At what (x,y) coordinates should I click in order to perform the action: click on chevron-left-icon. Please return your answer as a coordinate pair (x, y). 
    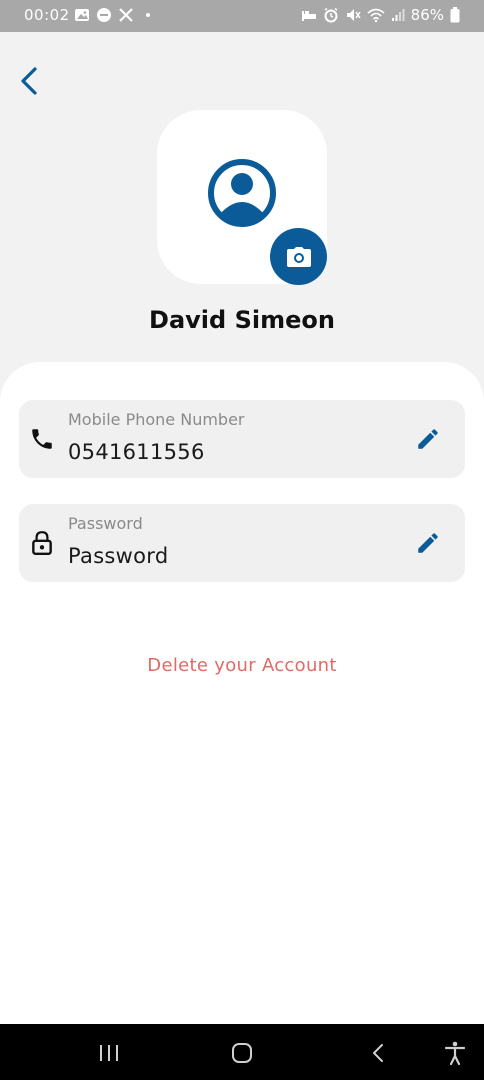
    Looking at the image, I should click on (29, 81).